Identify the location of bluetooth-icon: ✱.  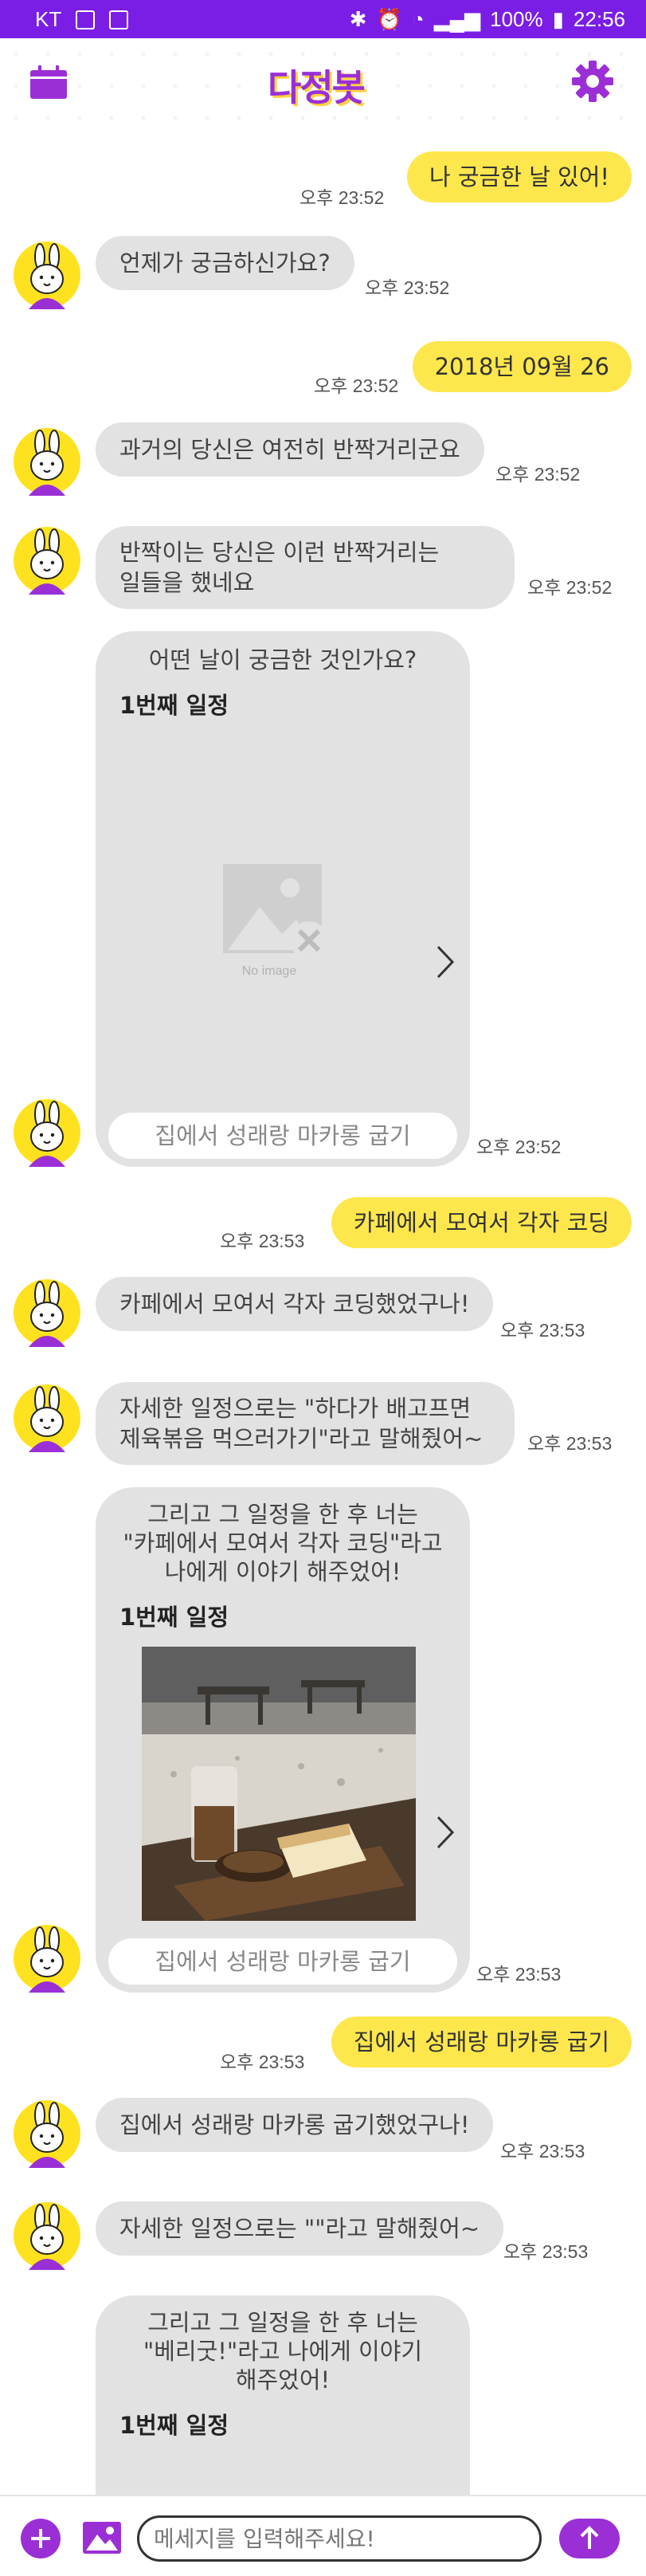
(358, 19).